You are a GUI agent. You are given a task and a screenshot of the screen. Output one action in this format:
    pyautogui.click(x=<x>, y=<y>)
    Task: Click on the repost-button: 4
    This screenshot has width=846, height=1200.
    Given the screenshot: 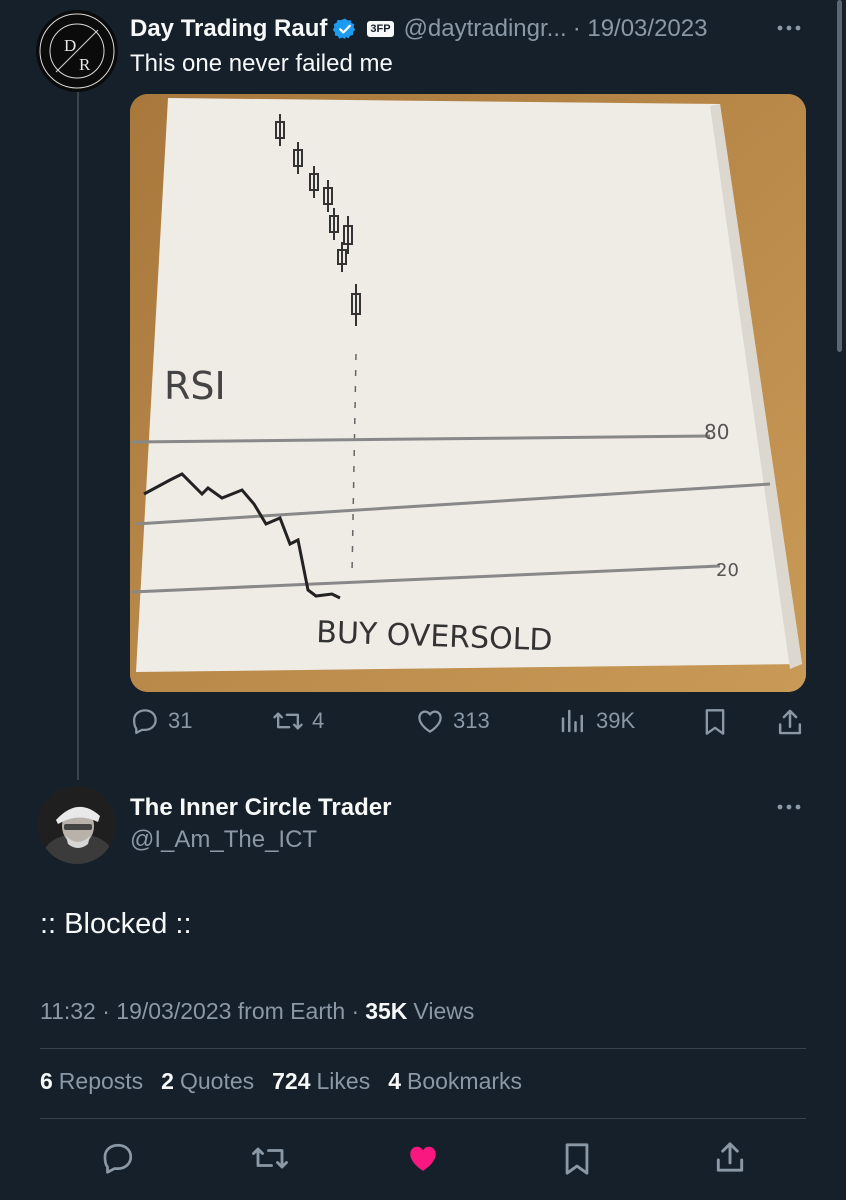 What is the action you would take?
    pyautogui.click(x=298, y=721)
    